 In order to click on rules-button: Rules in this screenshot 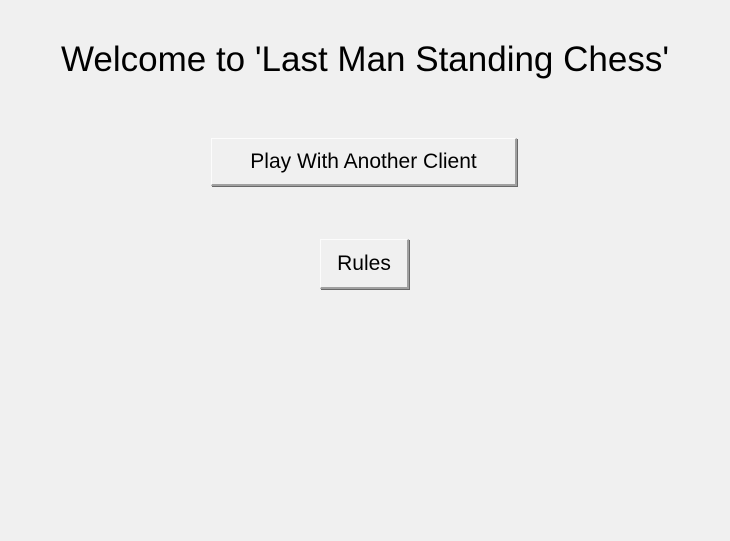, I will do `click(364, 264)`.